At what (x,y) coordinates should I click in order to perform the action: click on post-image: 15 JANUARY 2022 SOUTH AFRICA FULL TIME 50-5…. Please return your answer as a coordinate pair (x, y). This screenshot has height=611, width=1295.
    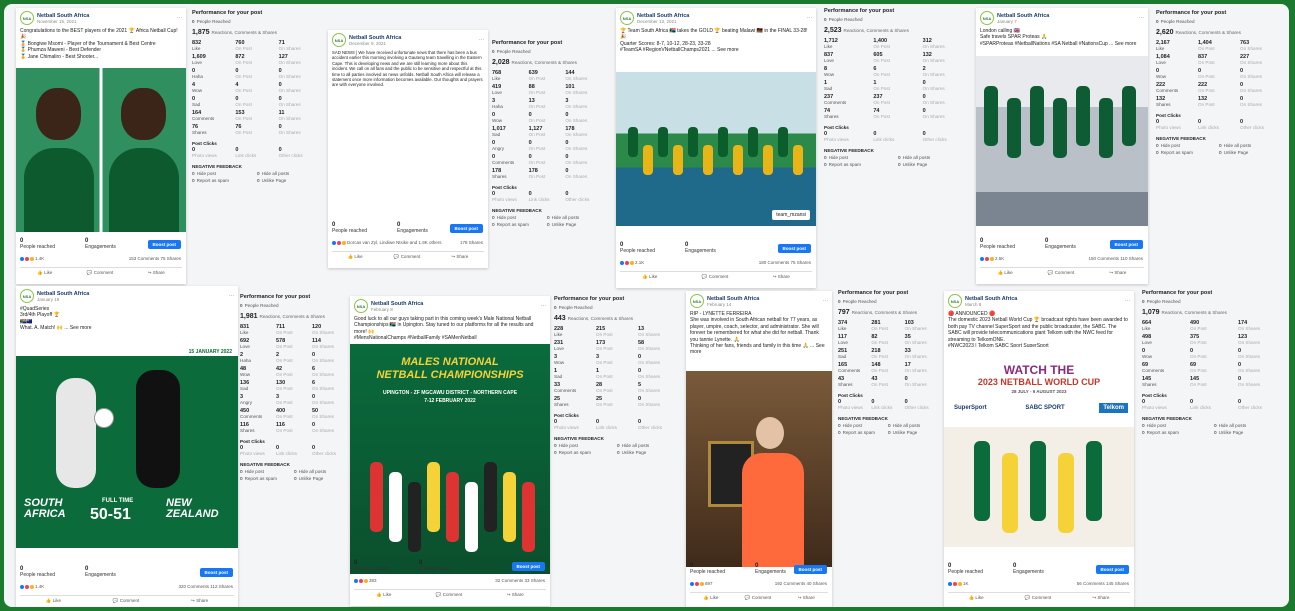
    Looking at the image, I should click on (127, 448).